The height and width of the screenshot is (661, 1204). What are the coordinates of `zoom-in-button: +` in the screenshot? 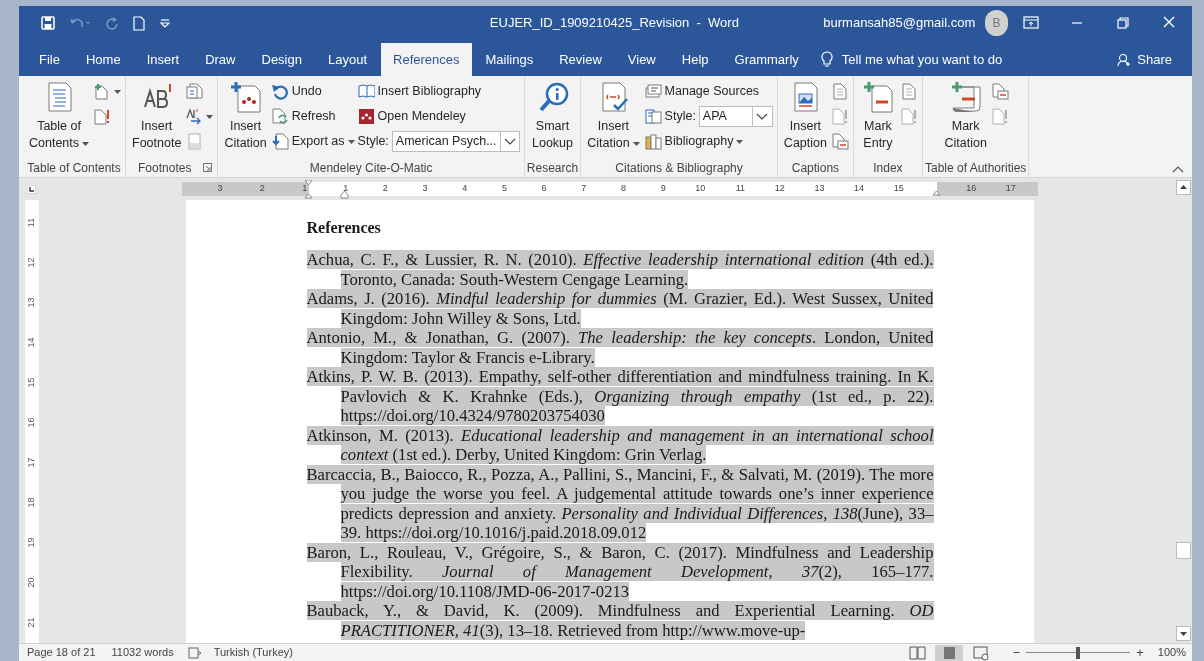 It's located at (1140, 652).